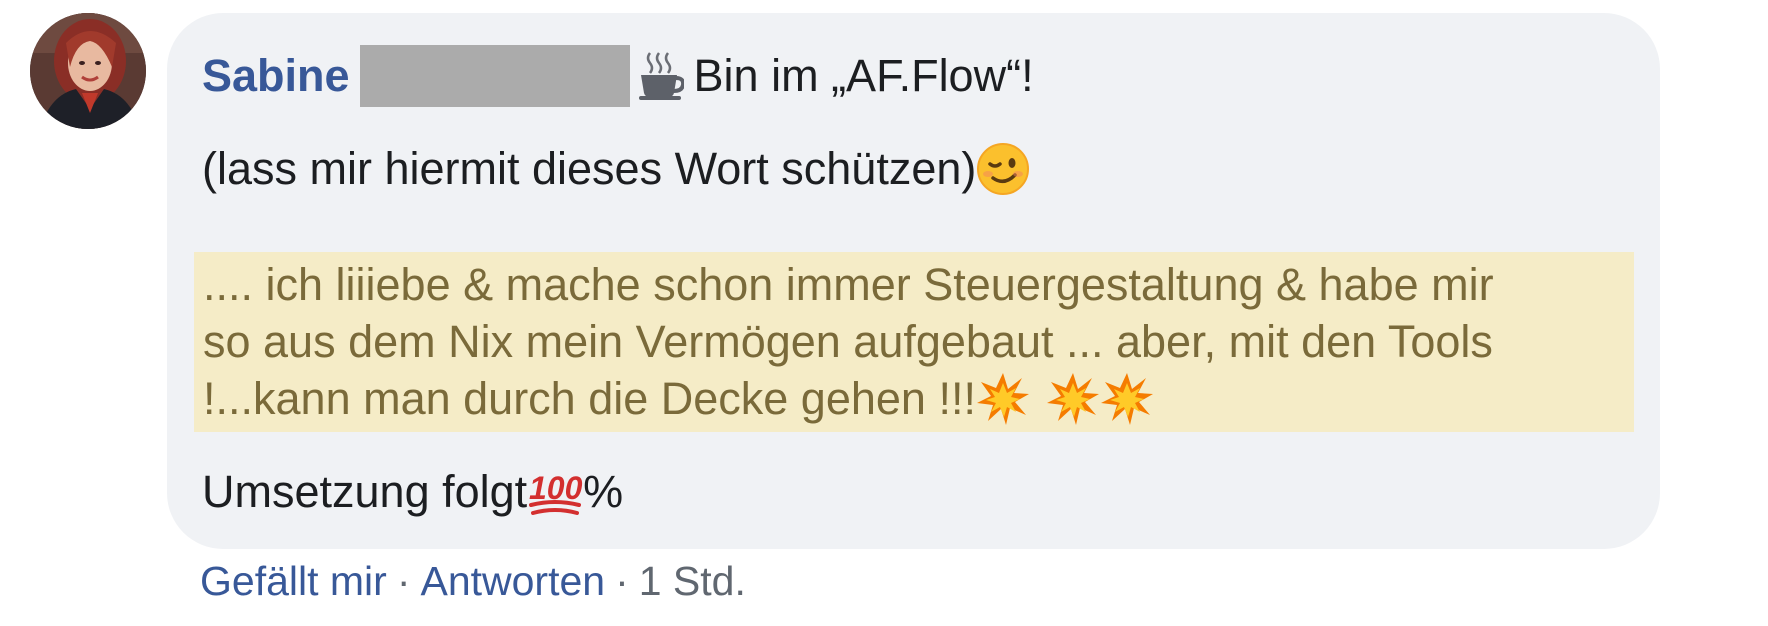  I want to click on comment-line-2: (lass mir hiermit dieses Wort schützen), so click(616, 169).